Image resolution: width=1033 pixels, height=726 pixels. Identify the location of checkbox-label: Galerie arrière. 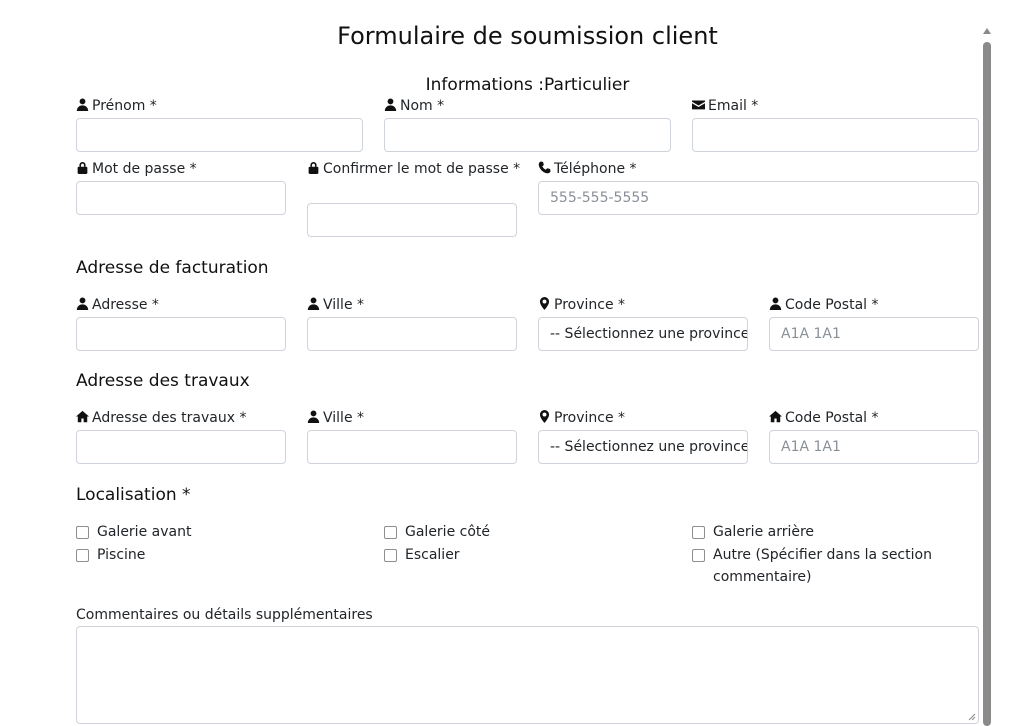
(764, 532).